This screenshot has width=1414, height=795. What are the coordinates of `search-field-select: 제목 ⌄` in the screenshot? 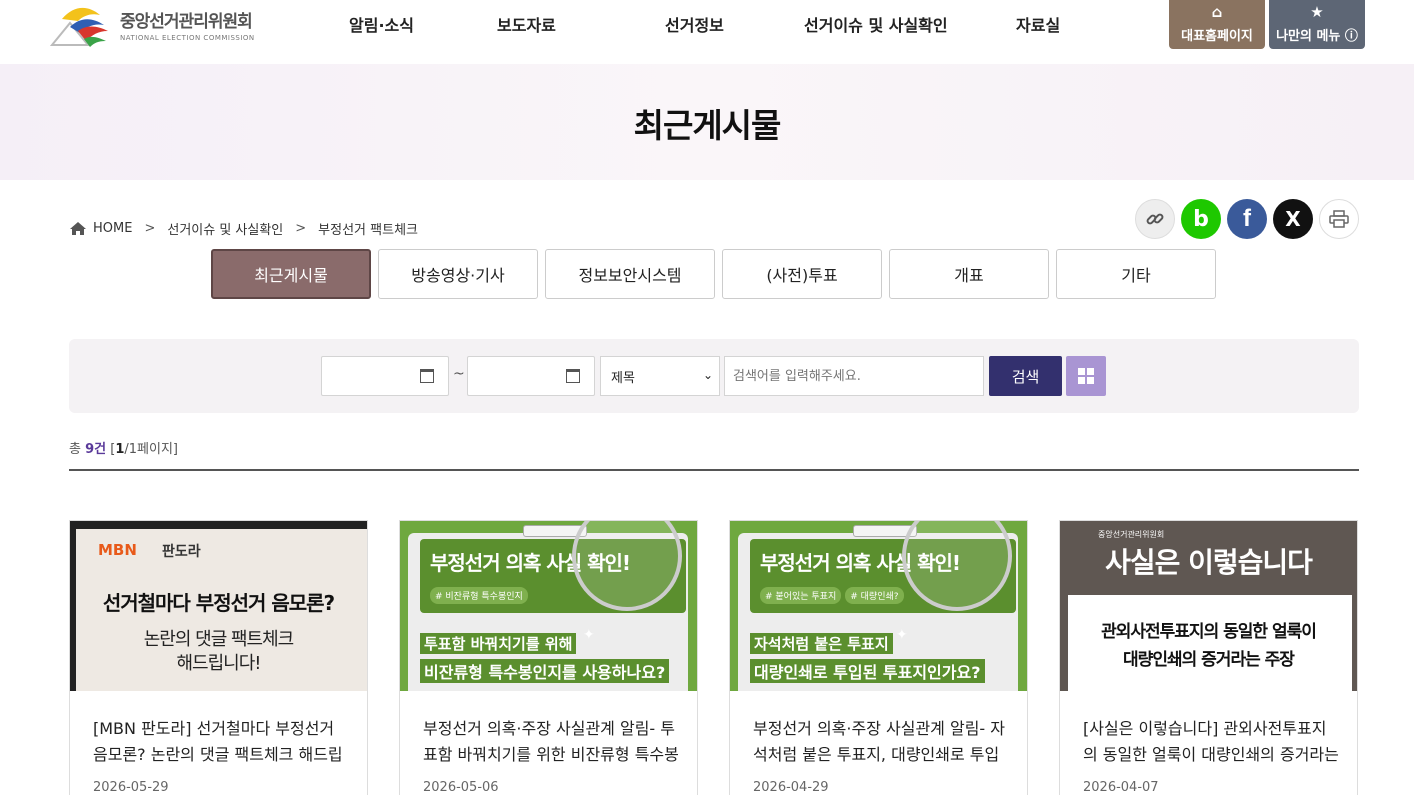 It's located at (660, 376).